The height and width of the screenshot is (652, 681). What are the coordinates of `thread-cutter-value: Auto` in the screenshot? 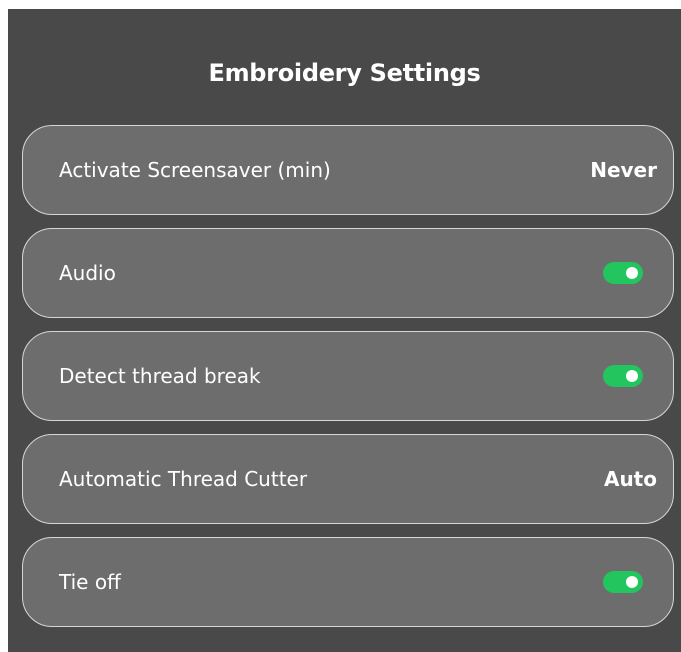 It's located at (630, 479).